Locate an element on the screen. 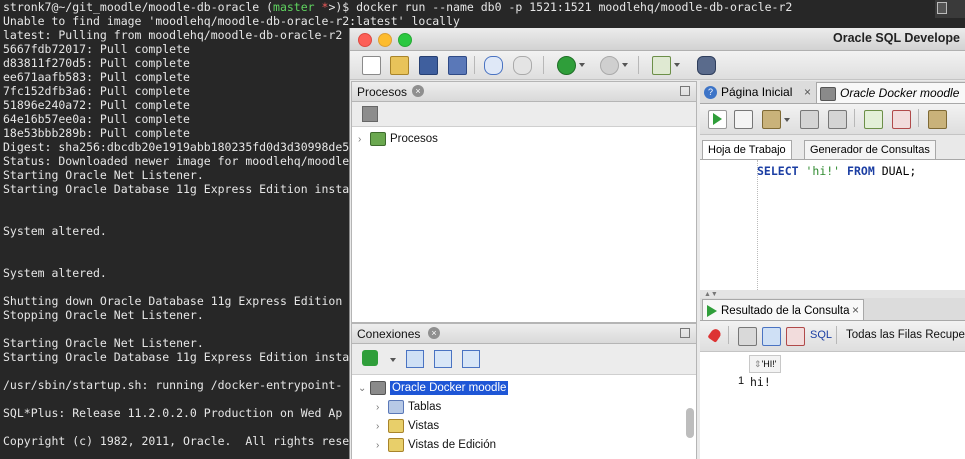 Image resolution: width=965 pixels, height=459 pixels. window-maximize-button is located at coordinates (405, 40).